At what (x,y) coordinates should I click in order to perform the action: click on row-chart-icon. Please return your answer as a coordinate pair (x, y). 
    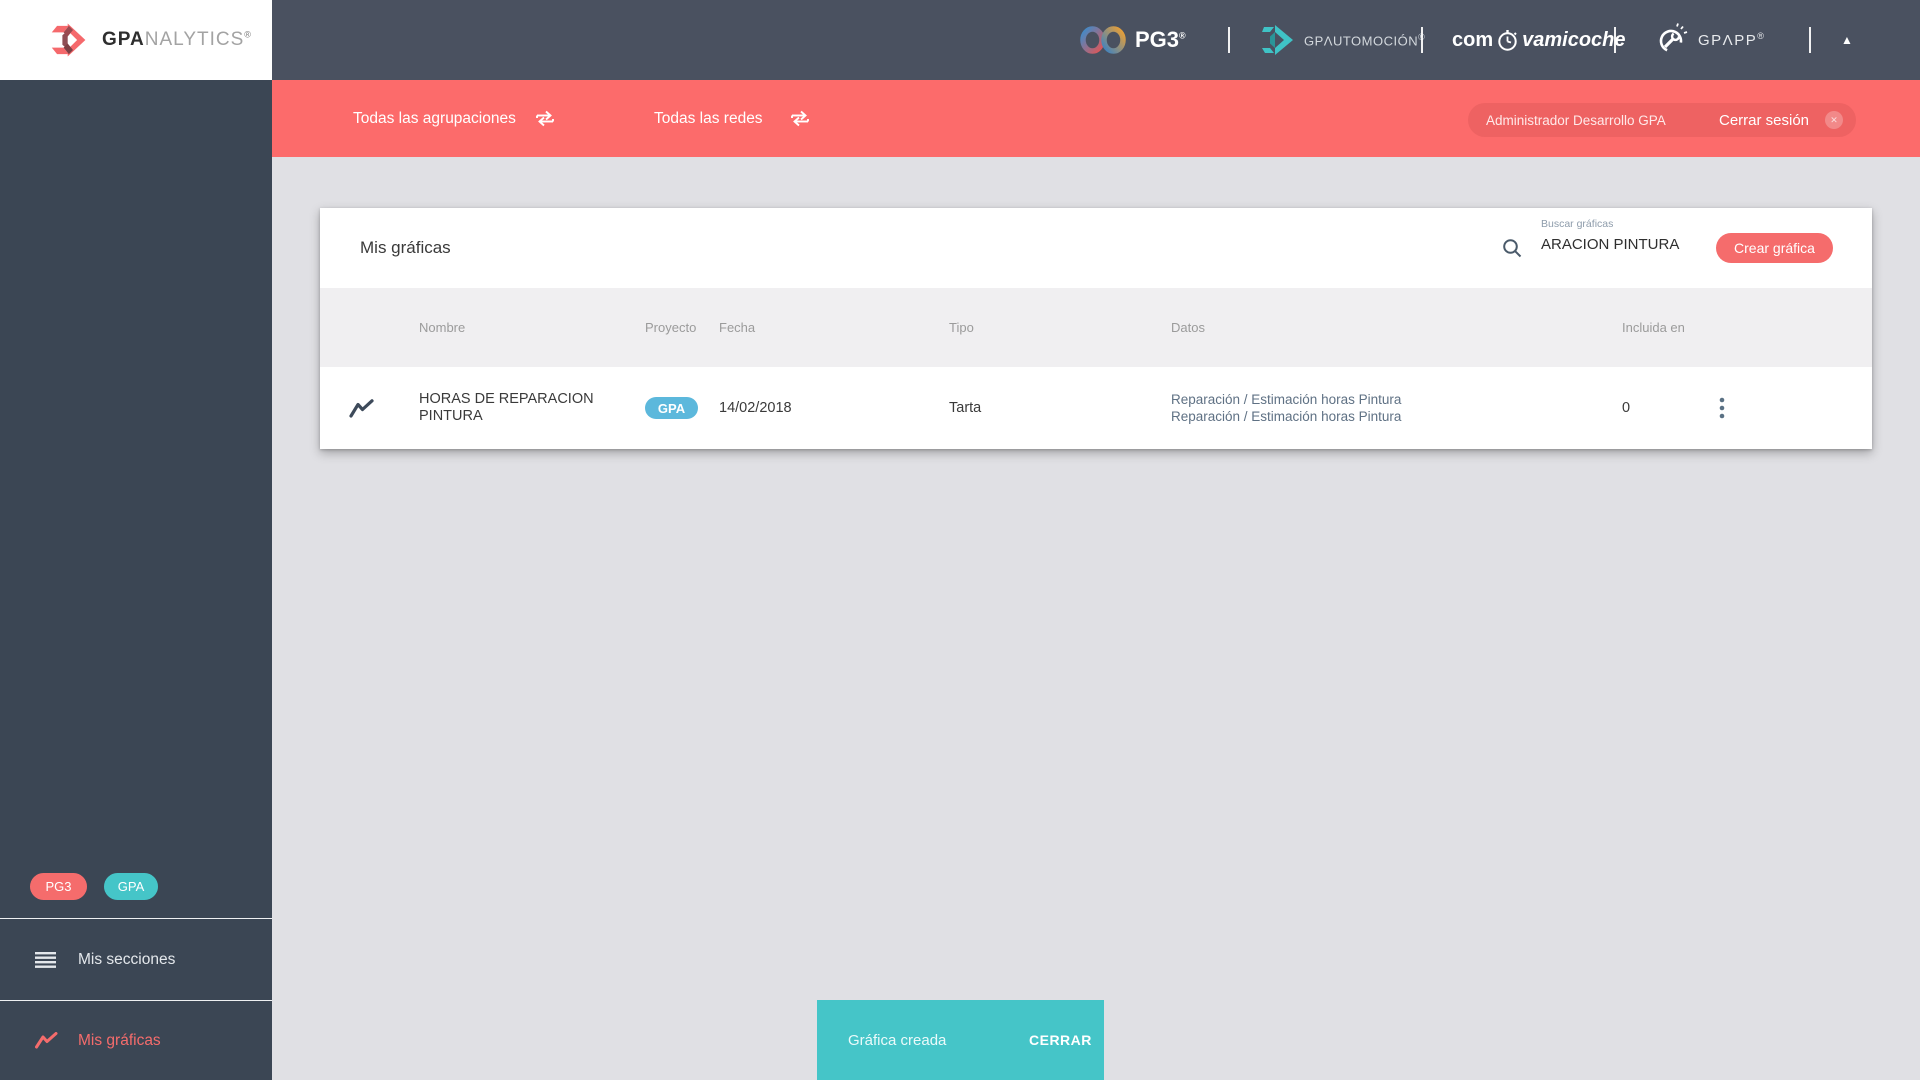
    Looking at the image, I should click on (361, 408).